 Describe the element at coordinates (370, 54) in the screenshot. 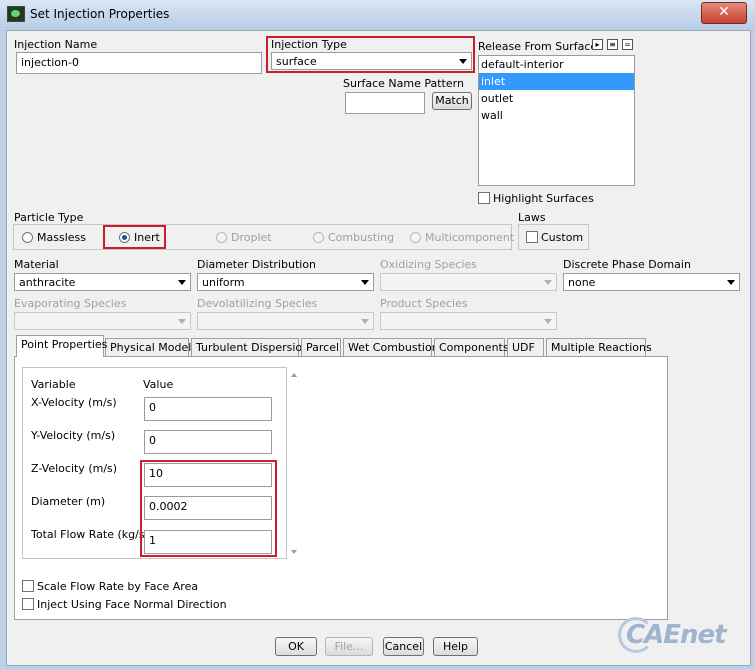

I see `injection-type-highlight` at that location.